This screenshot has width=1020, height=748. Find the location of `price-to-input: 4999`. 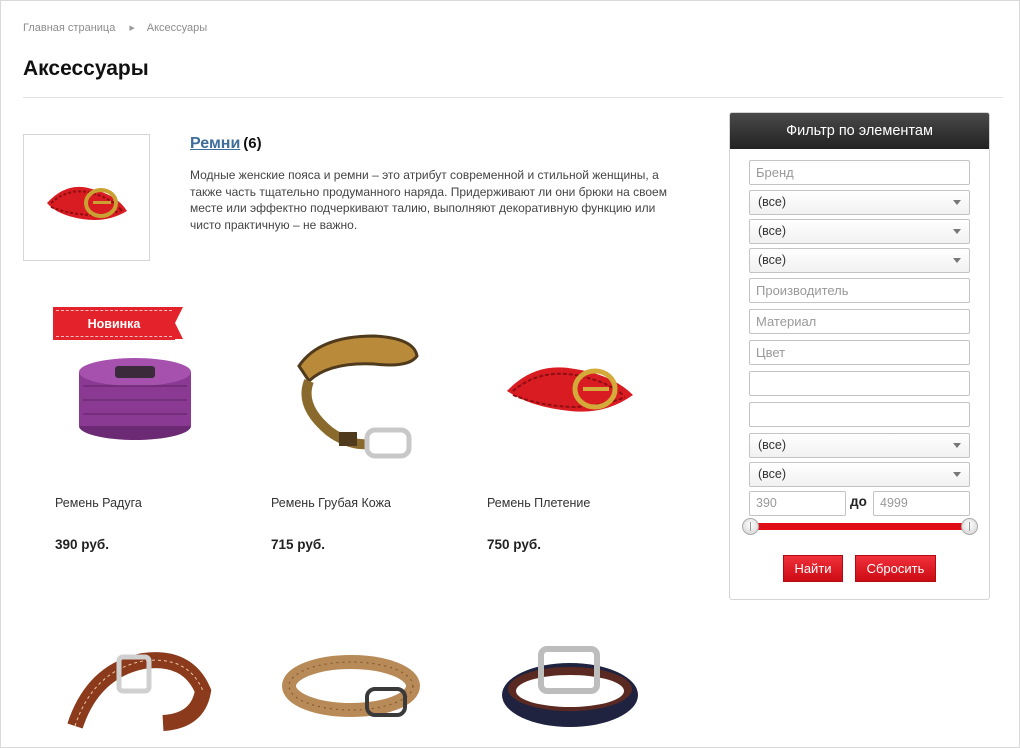

price-to-input: 4999 is located at coordinates (921, 503).